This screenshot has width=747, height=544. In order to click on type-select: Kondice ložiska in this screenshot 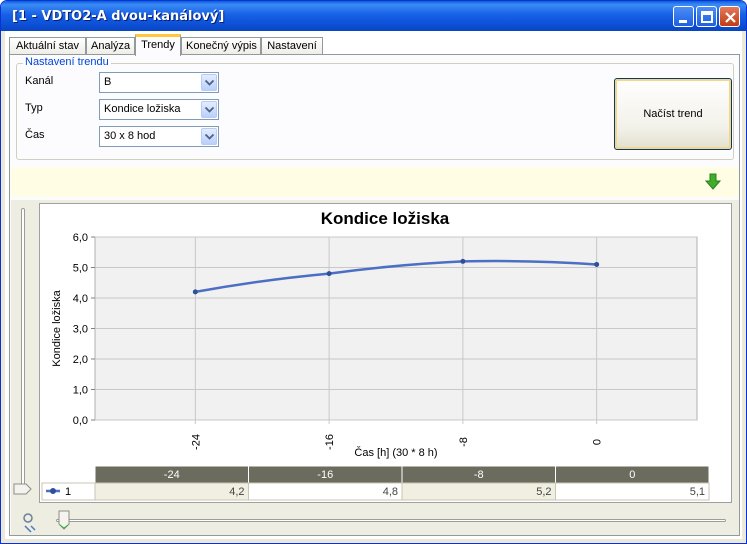, I will do `click(159, 109)`.